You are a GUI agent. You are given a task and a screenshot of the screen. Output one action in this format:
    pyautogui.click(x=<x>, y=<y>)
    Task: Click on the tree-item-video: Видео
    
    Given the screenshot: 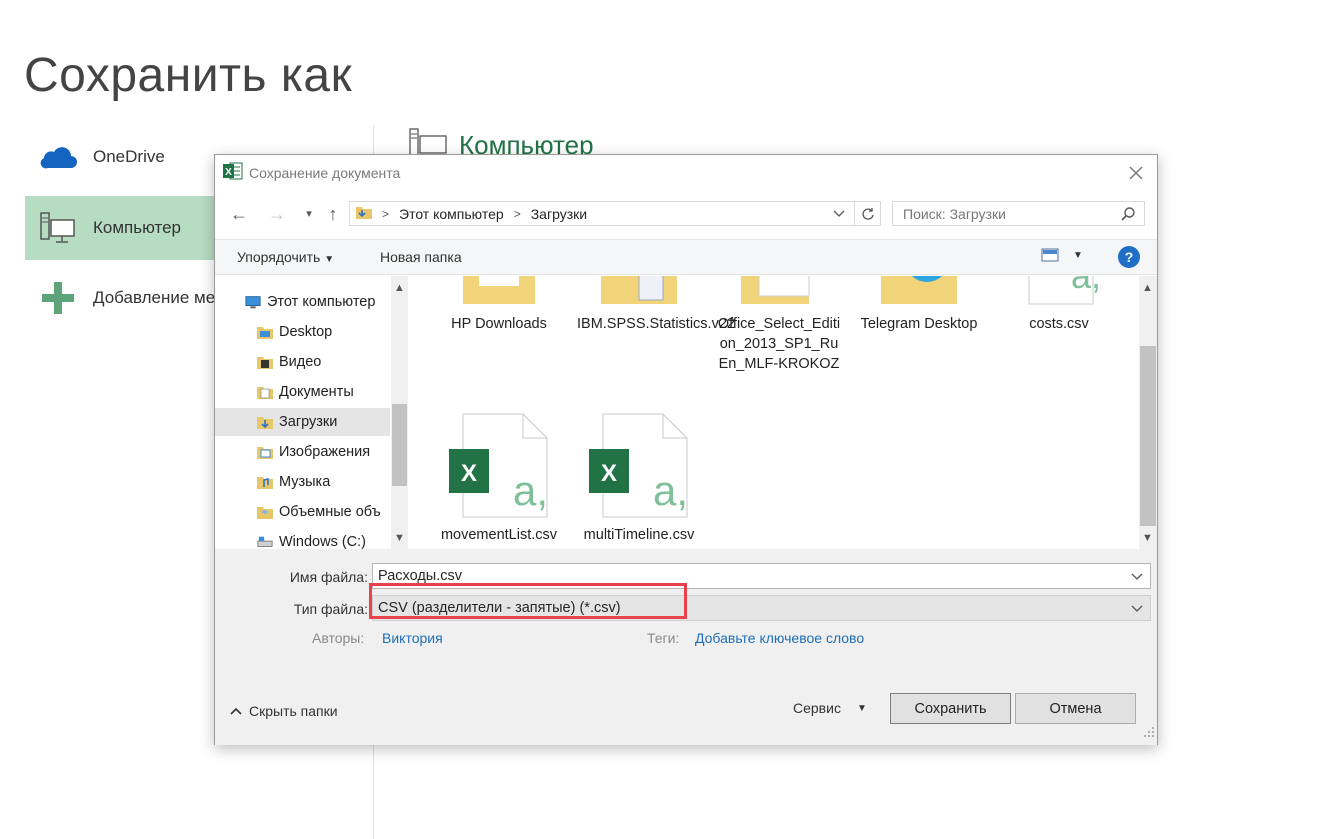 What is the action you would take?
    pyautogui.click(x=302, y=362)
    